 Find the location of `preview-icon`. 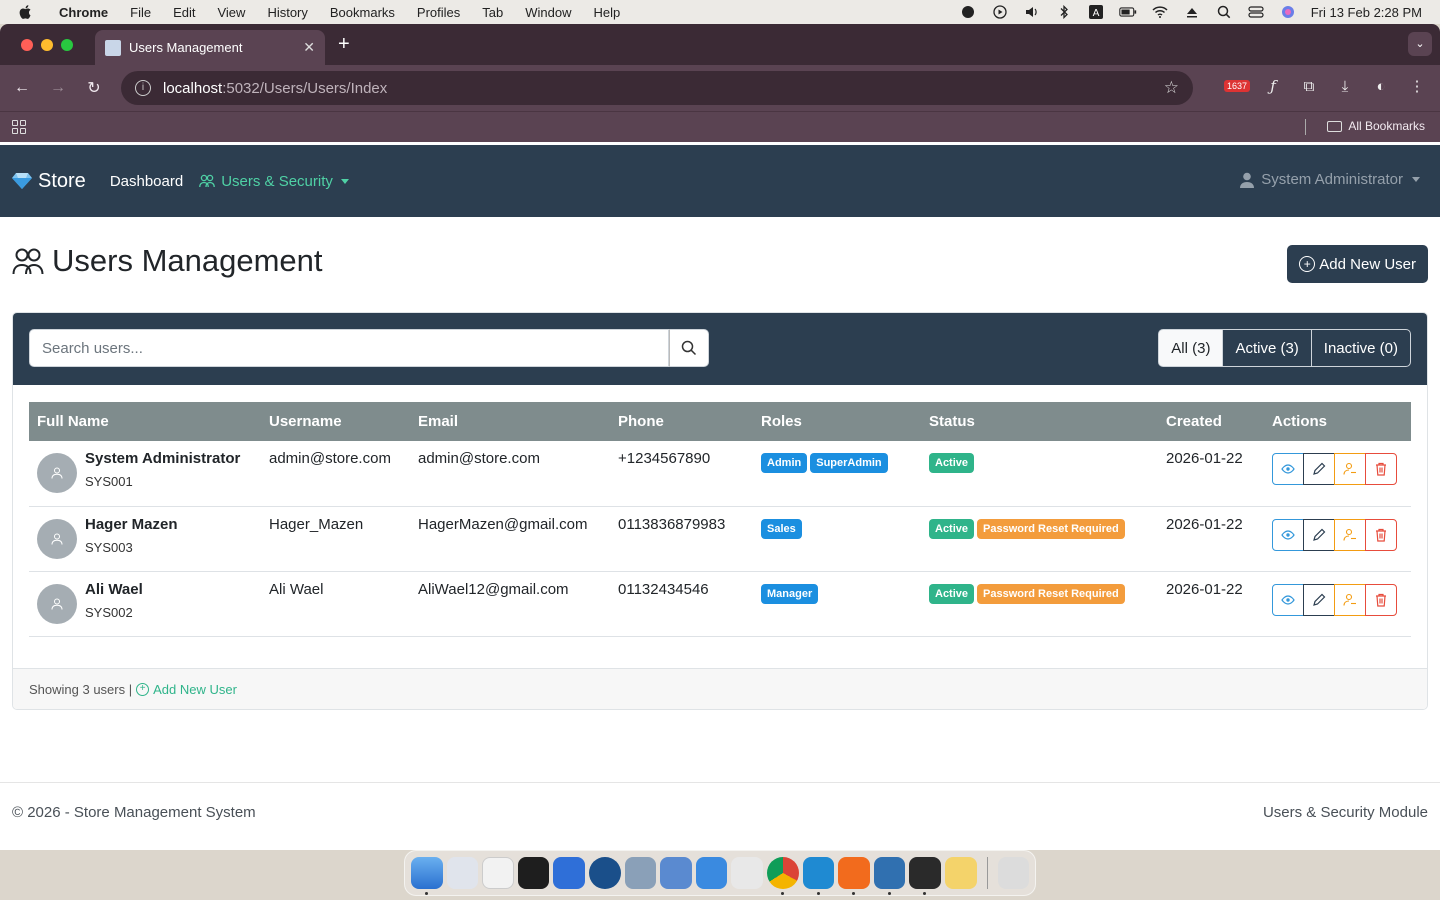

preview-icon is located at coordinates (640, 873).